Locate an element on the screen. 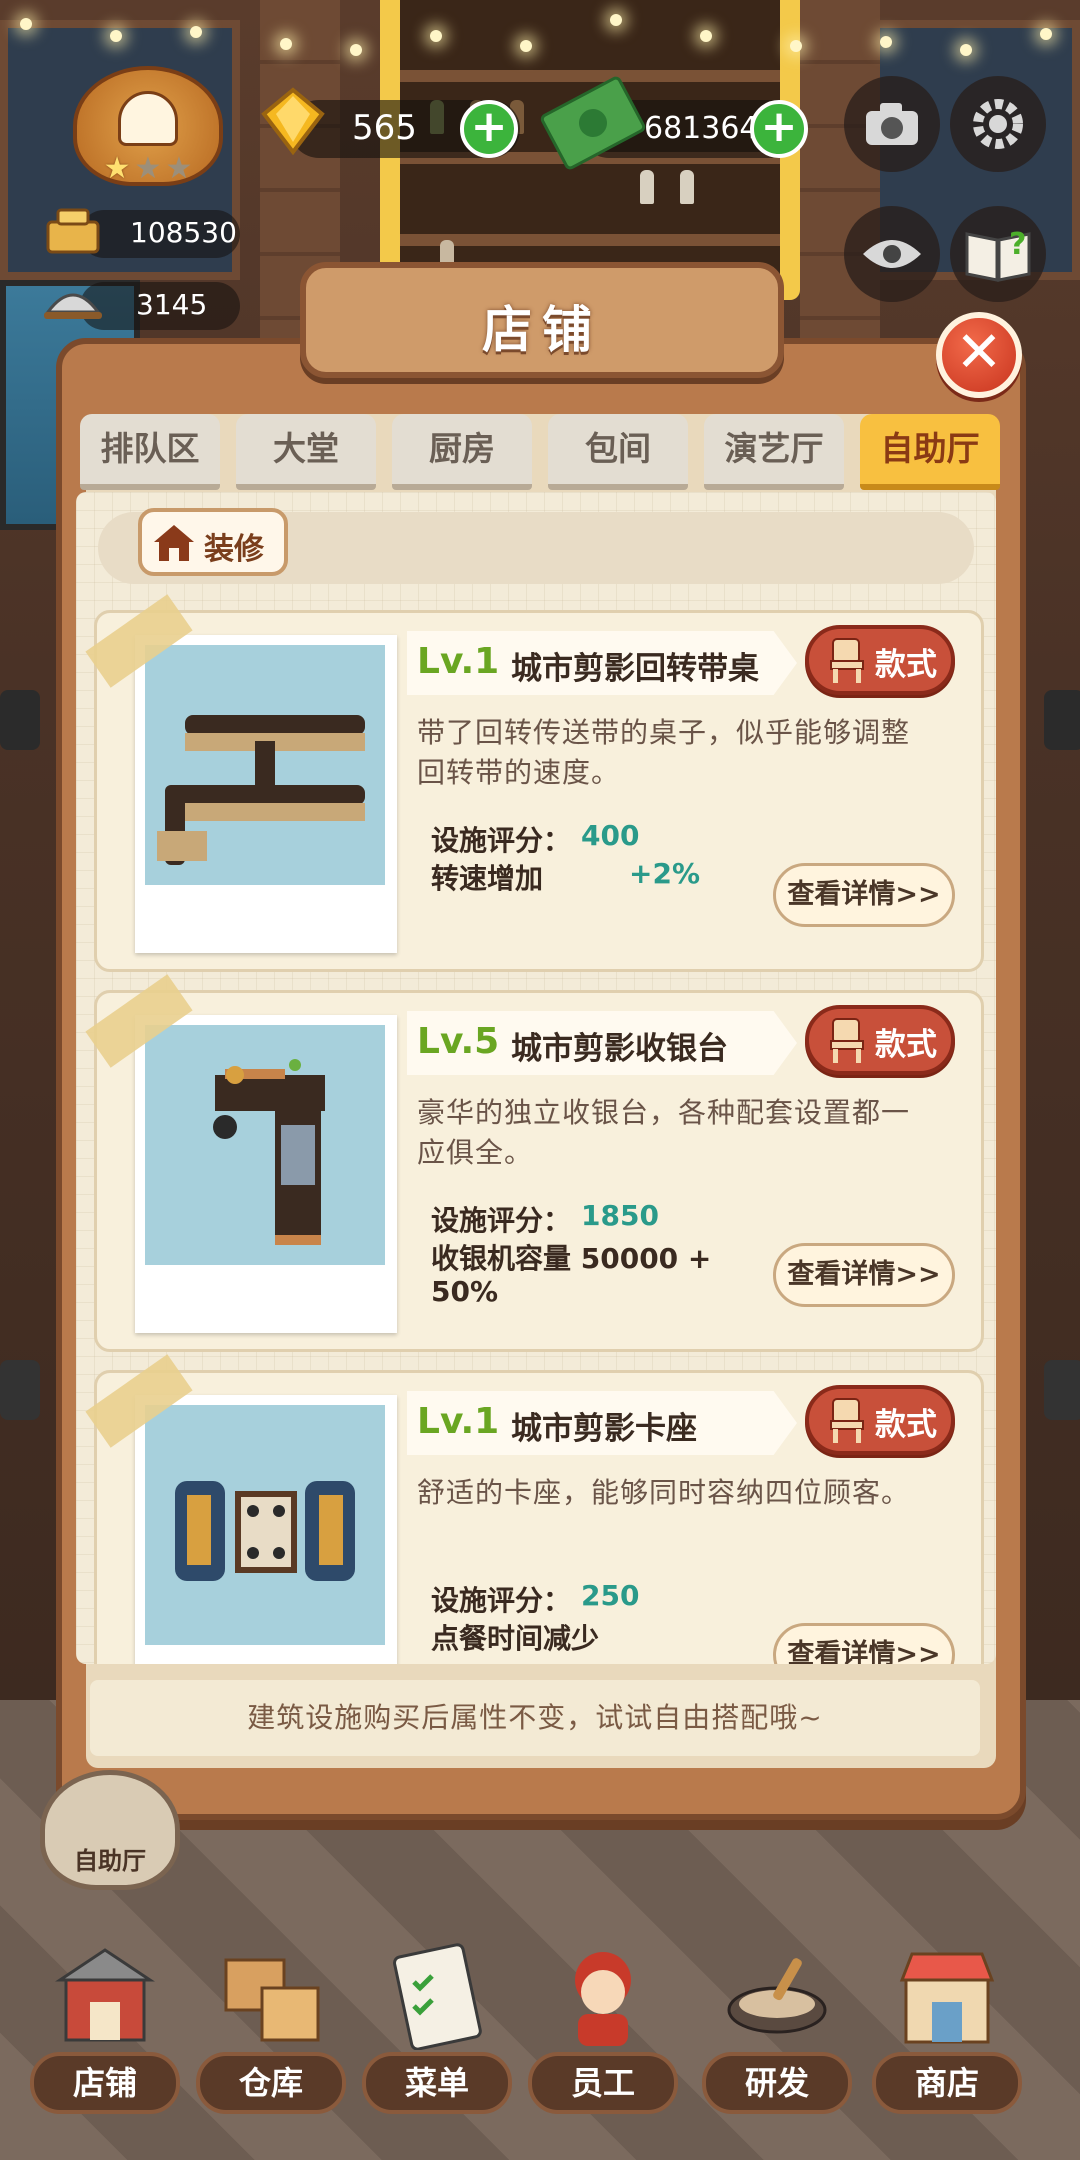 This screenshot has height=2160, width=1080. item-name: 城市剪影收银台 is located at coordinates (619, 1049).